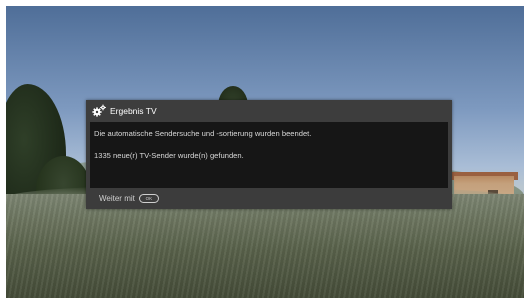 The image size is (529, 301). Describe the element at coordinates (133, 111) in the screenshot. I see `dialog-title: Ergebnis TV` at that location.